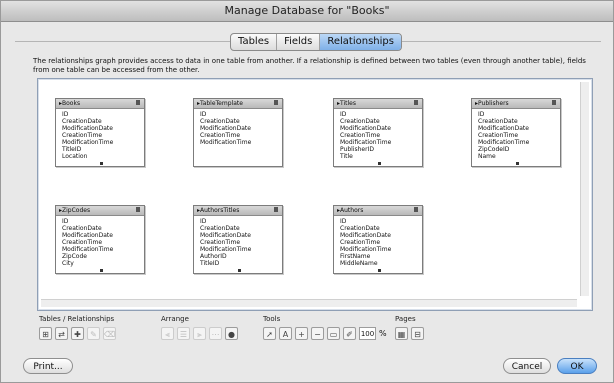 The width and height of the screenshot is (614, 383). Describe the element at coordinates (577, 366) in the screenshot. I see `ok-button: OK` at that location.